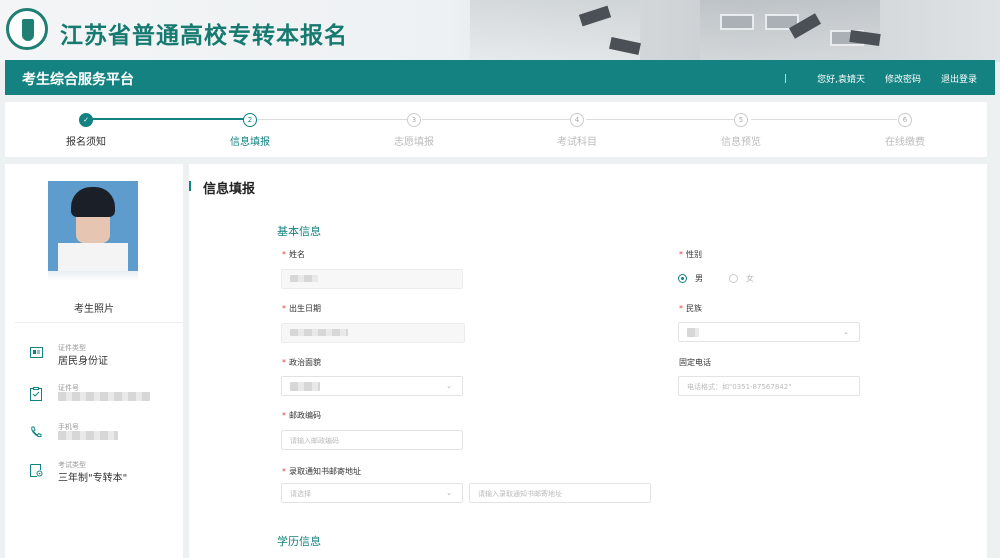 The image size is (1000, 558). Describe the element at coordinates (690, 254) in the screenshot. I see `gender-label: * 性别` at that location.